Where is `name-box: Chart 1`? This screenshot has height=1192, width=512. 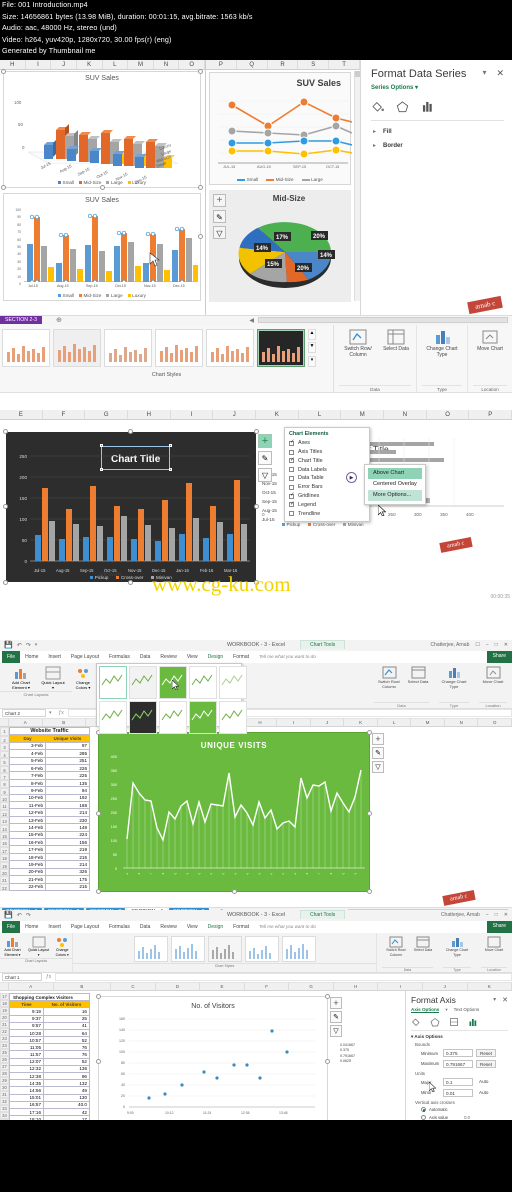
name-box: Chart 1 is located at coordinates (22, 977).